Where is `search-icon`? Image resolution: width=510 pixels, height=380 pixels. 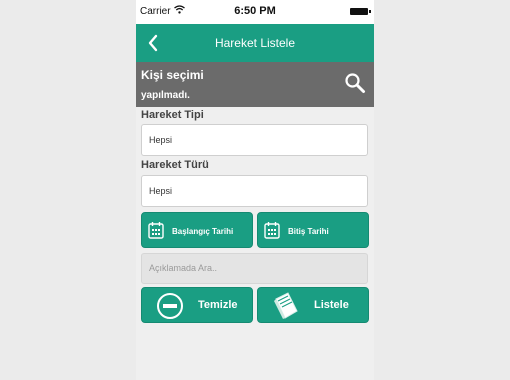 search-icon is located at coordinates (355, 83).